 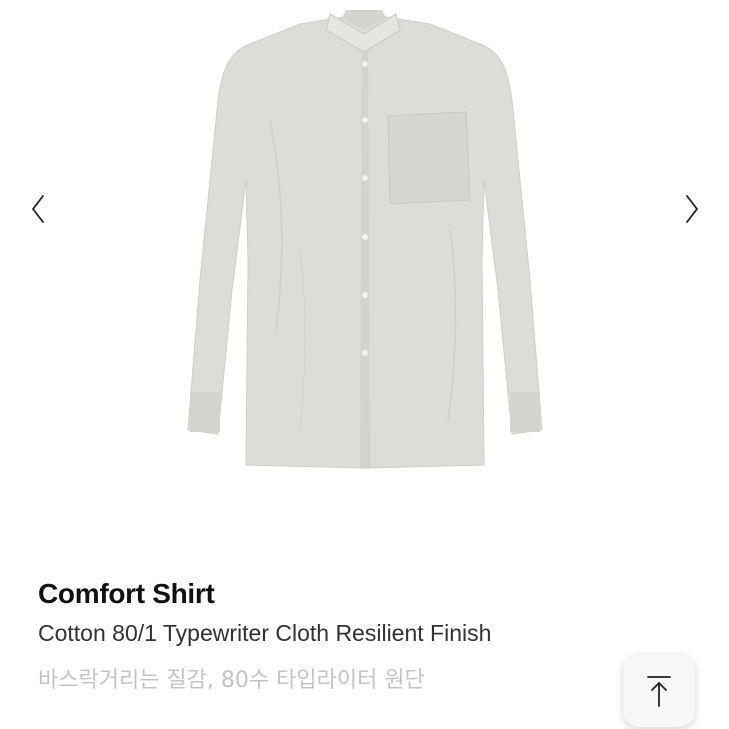 I want to click on chevron-right-icon, so click(x=692, y=209).